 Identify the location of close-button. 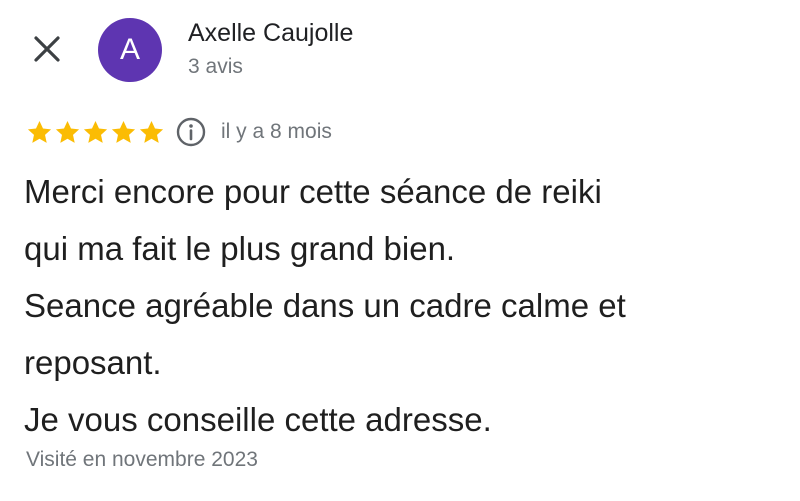
(48, 50).